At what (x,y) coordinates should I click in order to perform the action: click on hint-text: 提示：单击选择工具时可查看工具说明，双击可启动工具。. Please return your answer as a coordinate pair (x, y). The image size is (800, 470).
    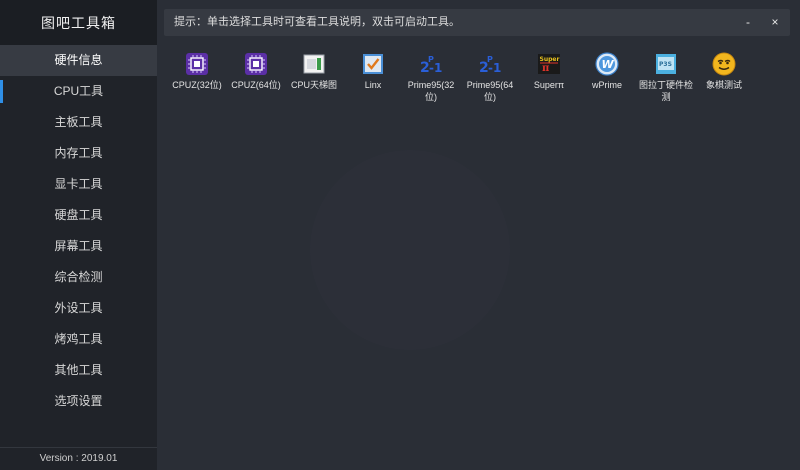
    Looking at the image, I should click on (317, 22).